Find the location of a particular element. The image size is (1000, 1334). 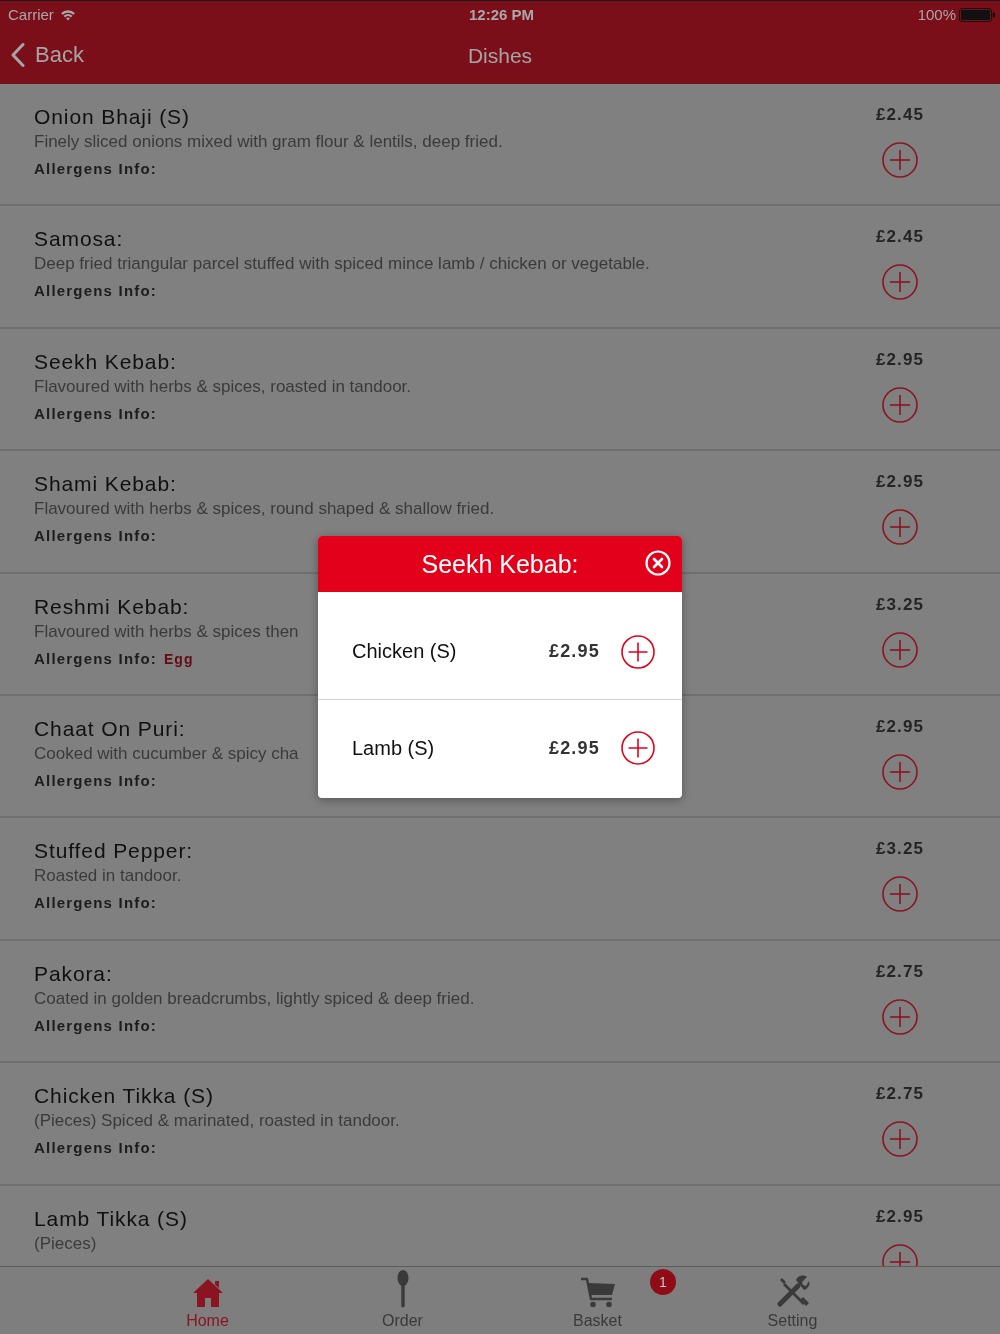

popup-title: Seekh Kebab: is located at coordinates (500, 564).